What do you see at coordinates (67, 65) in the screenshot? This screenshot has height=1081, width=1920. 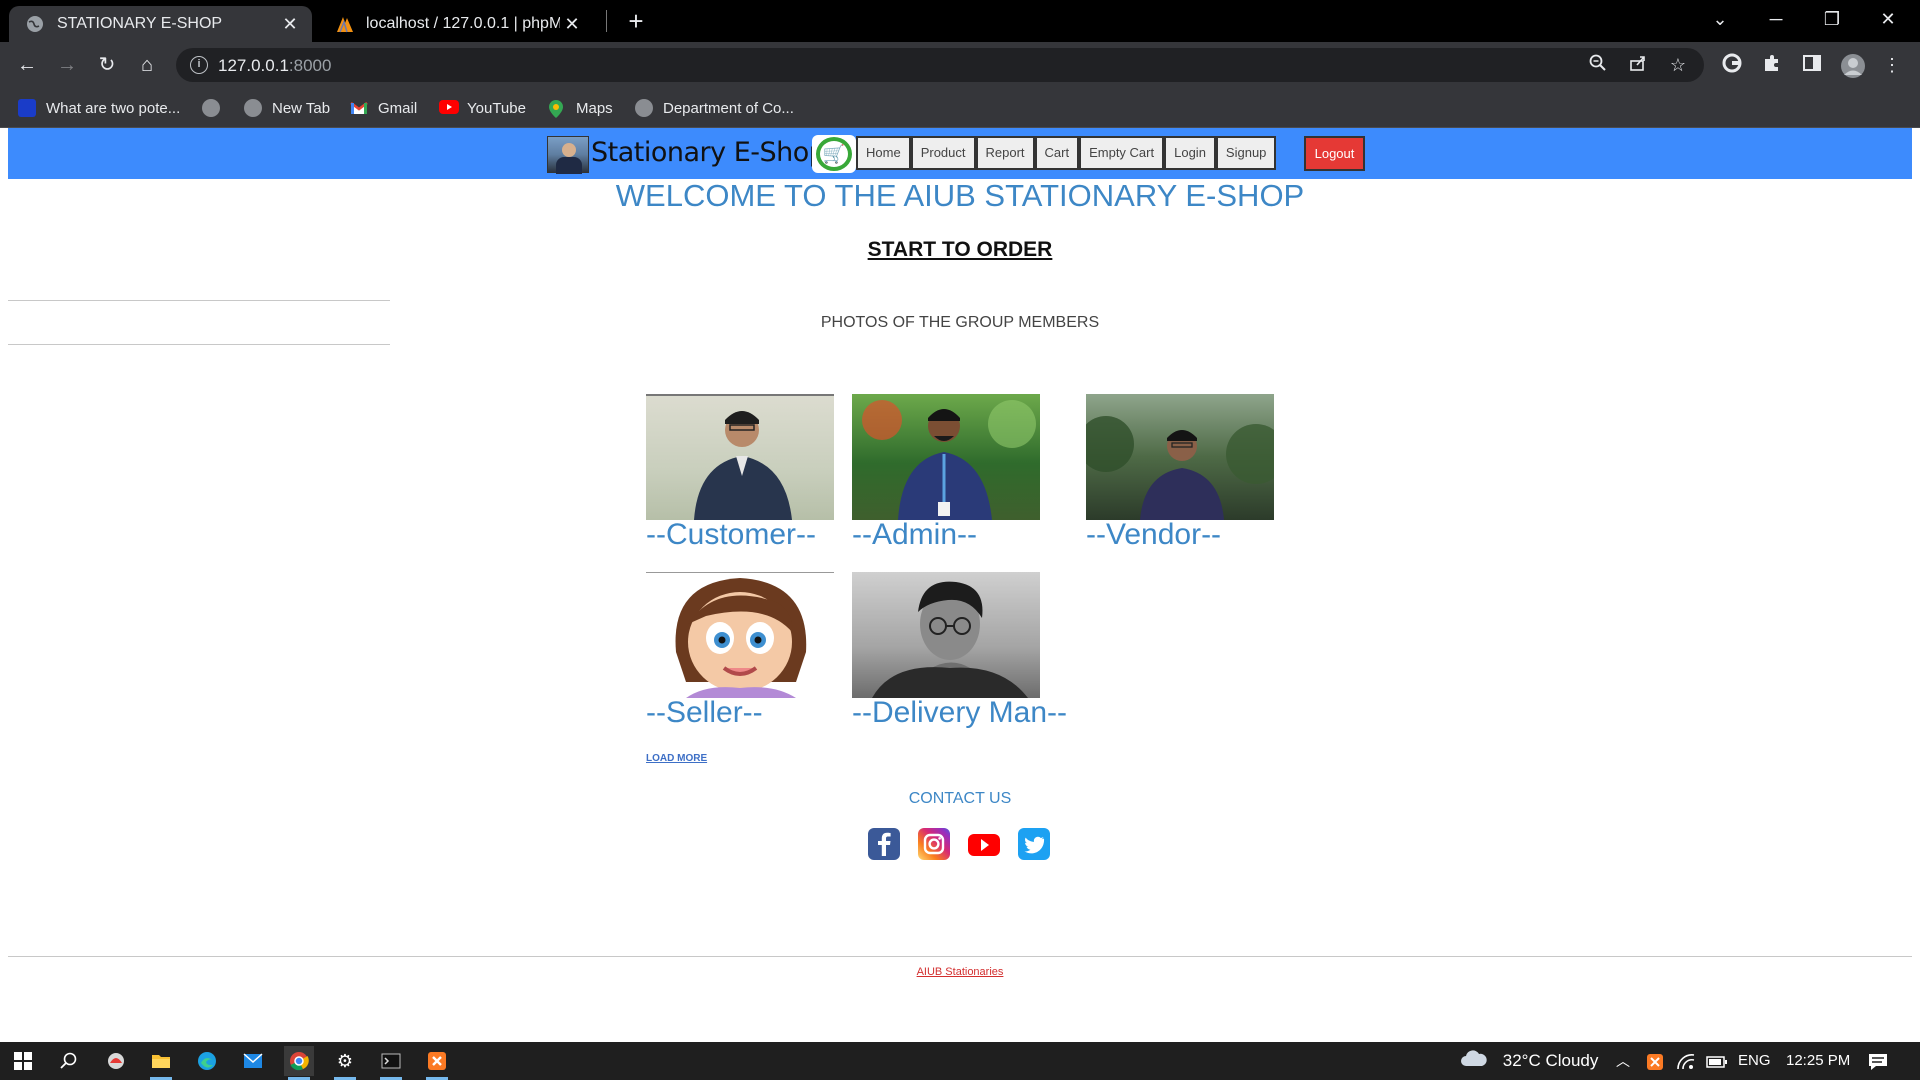 I see `forward-icon: →` at bounding box center [67, 65].